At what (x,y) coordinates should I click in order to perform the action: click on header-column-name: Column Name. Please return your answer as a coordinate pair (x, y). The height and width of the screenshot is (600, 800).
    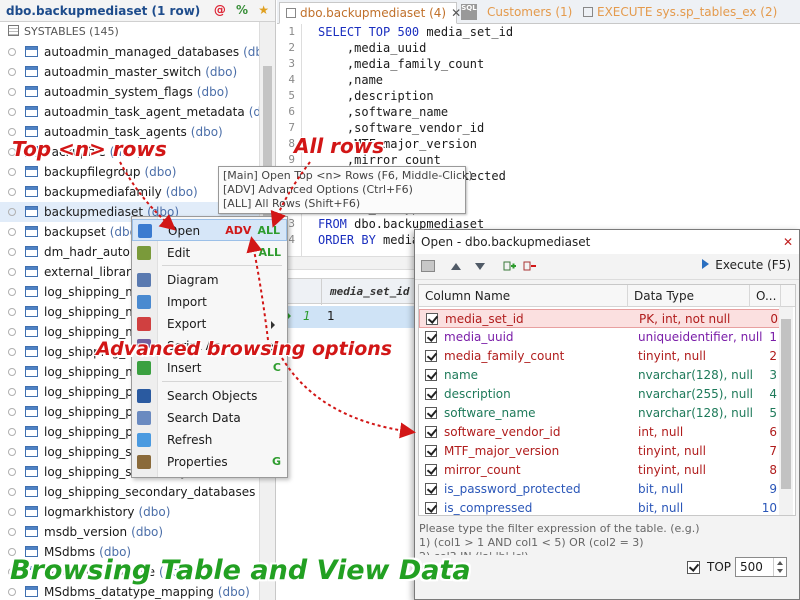
    Looking at the image, I should click on (523, 296).